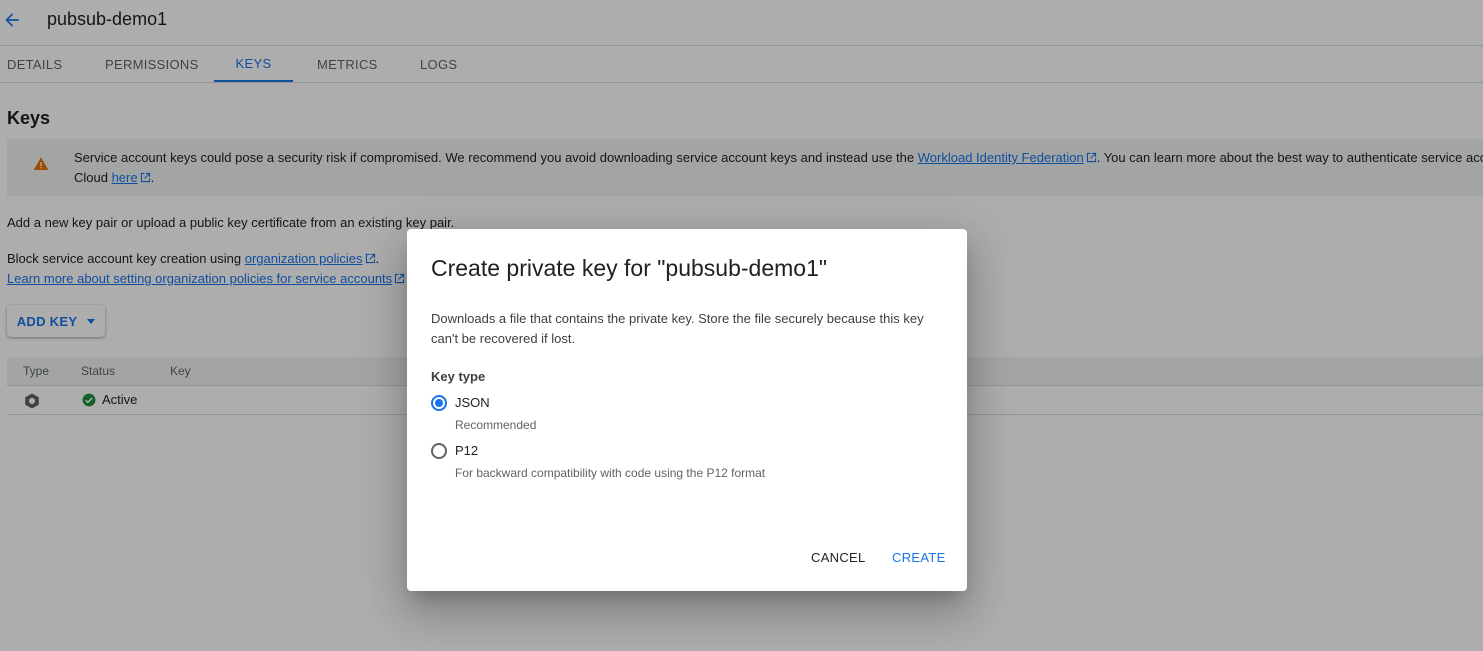  I want to click on json-radio, so click(439, 403).